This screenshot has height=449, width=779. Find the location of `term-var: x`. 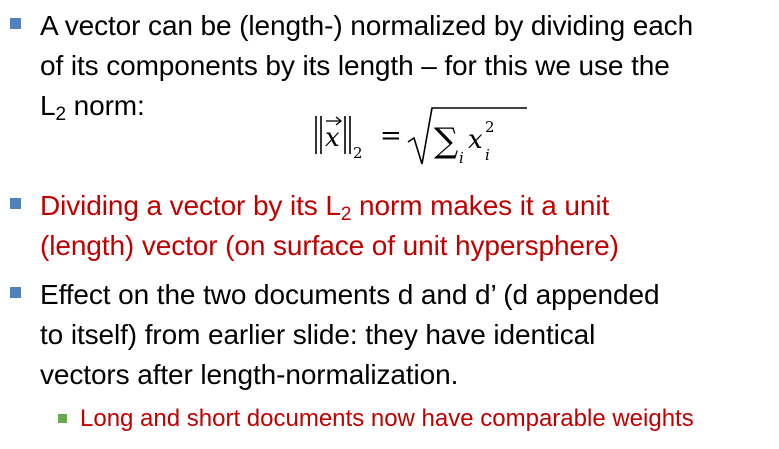

term-var: x is located at coordinates (475, 140).